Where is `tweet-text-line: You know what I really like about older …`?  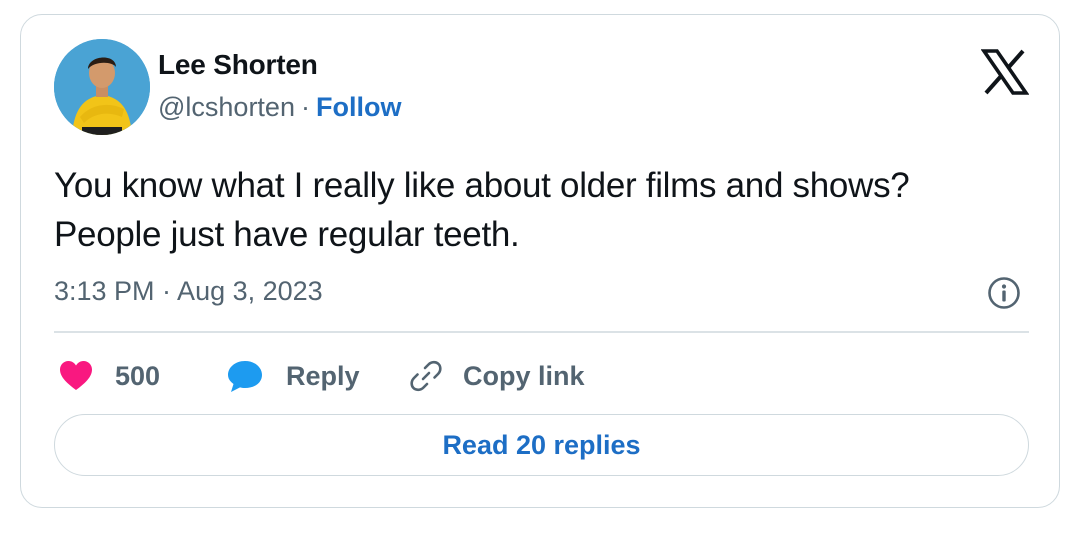
tweet-text-line: You know what I really like about older … is located at coordinates (482, 185).